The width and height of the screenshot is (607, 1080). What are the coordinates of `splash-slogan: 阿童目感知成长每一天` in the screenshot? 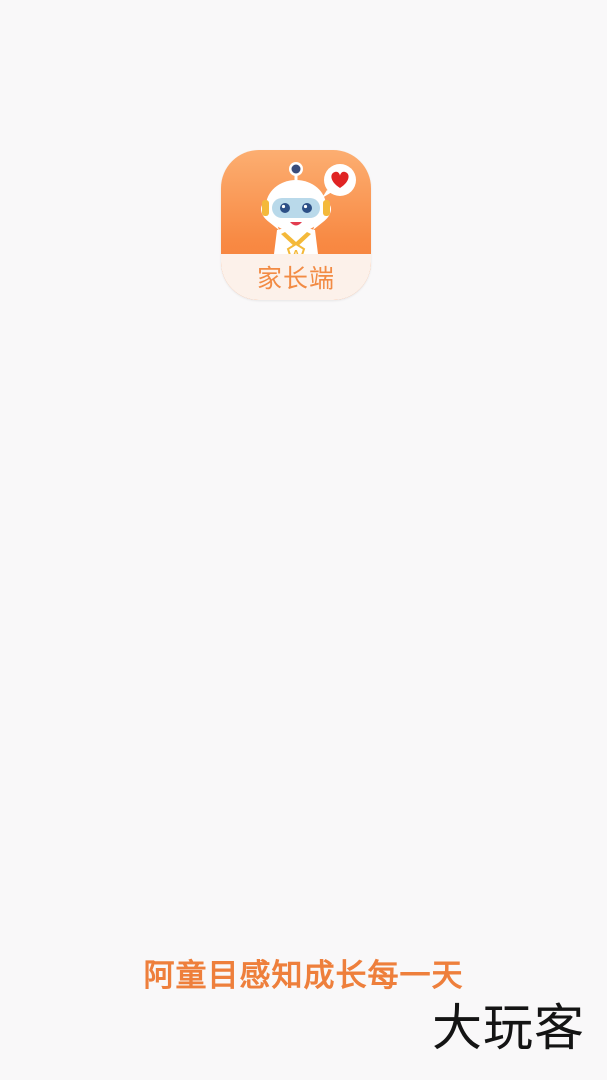 It's located at (303, 976).